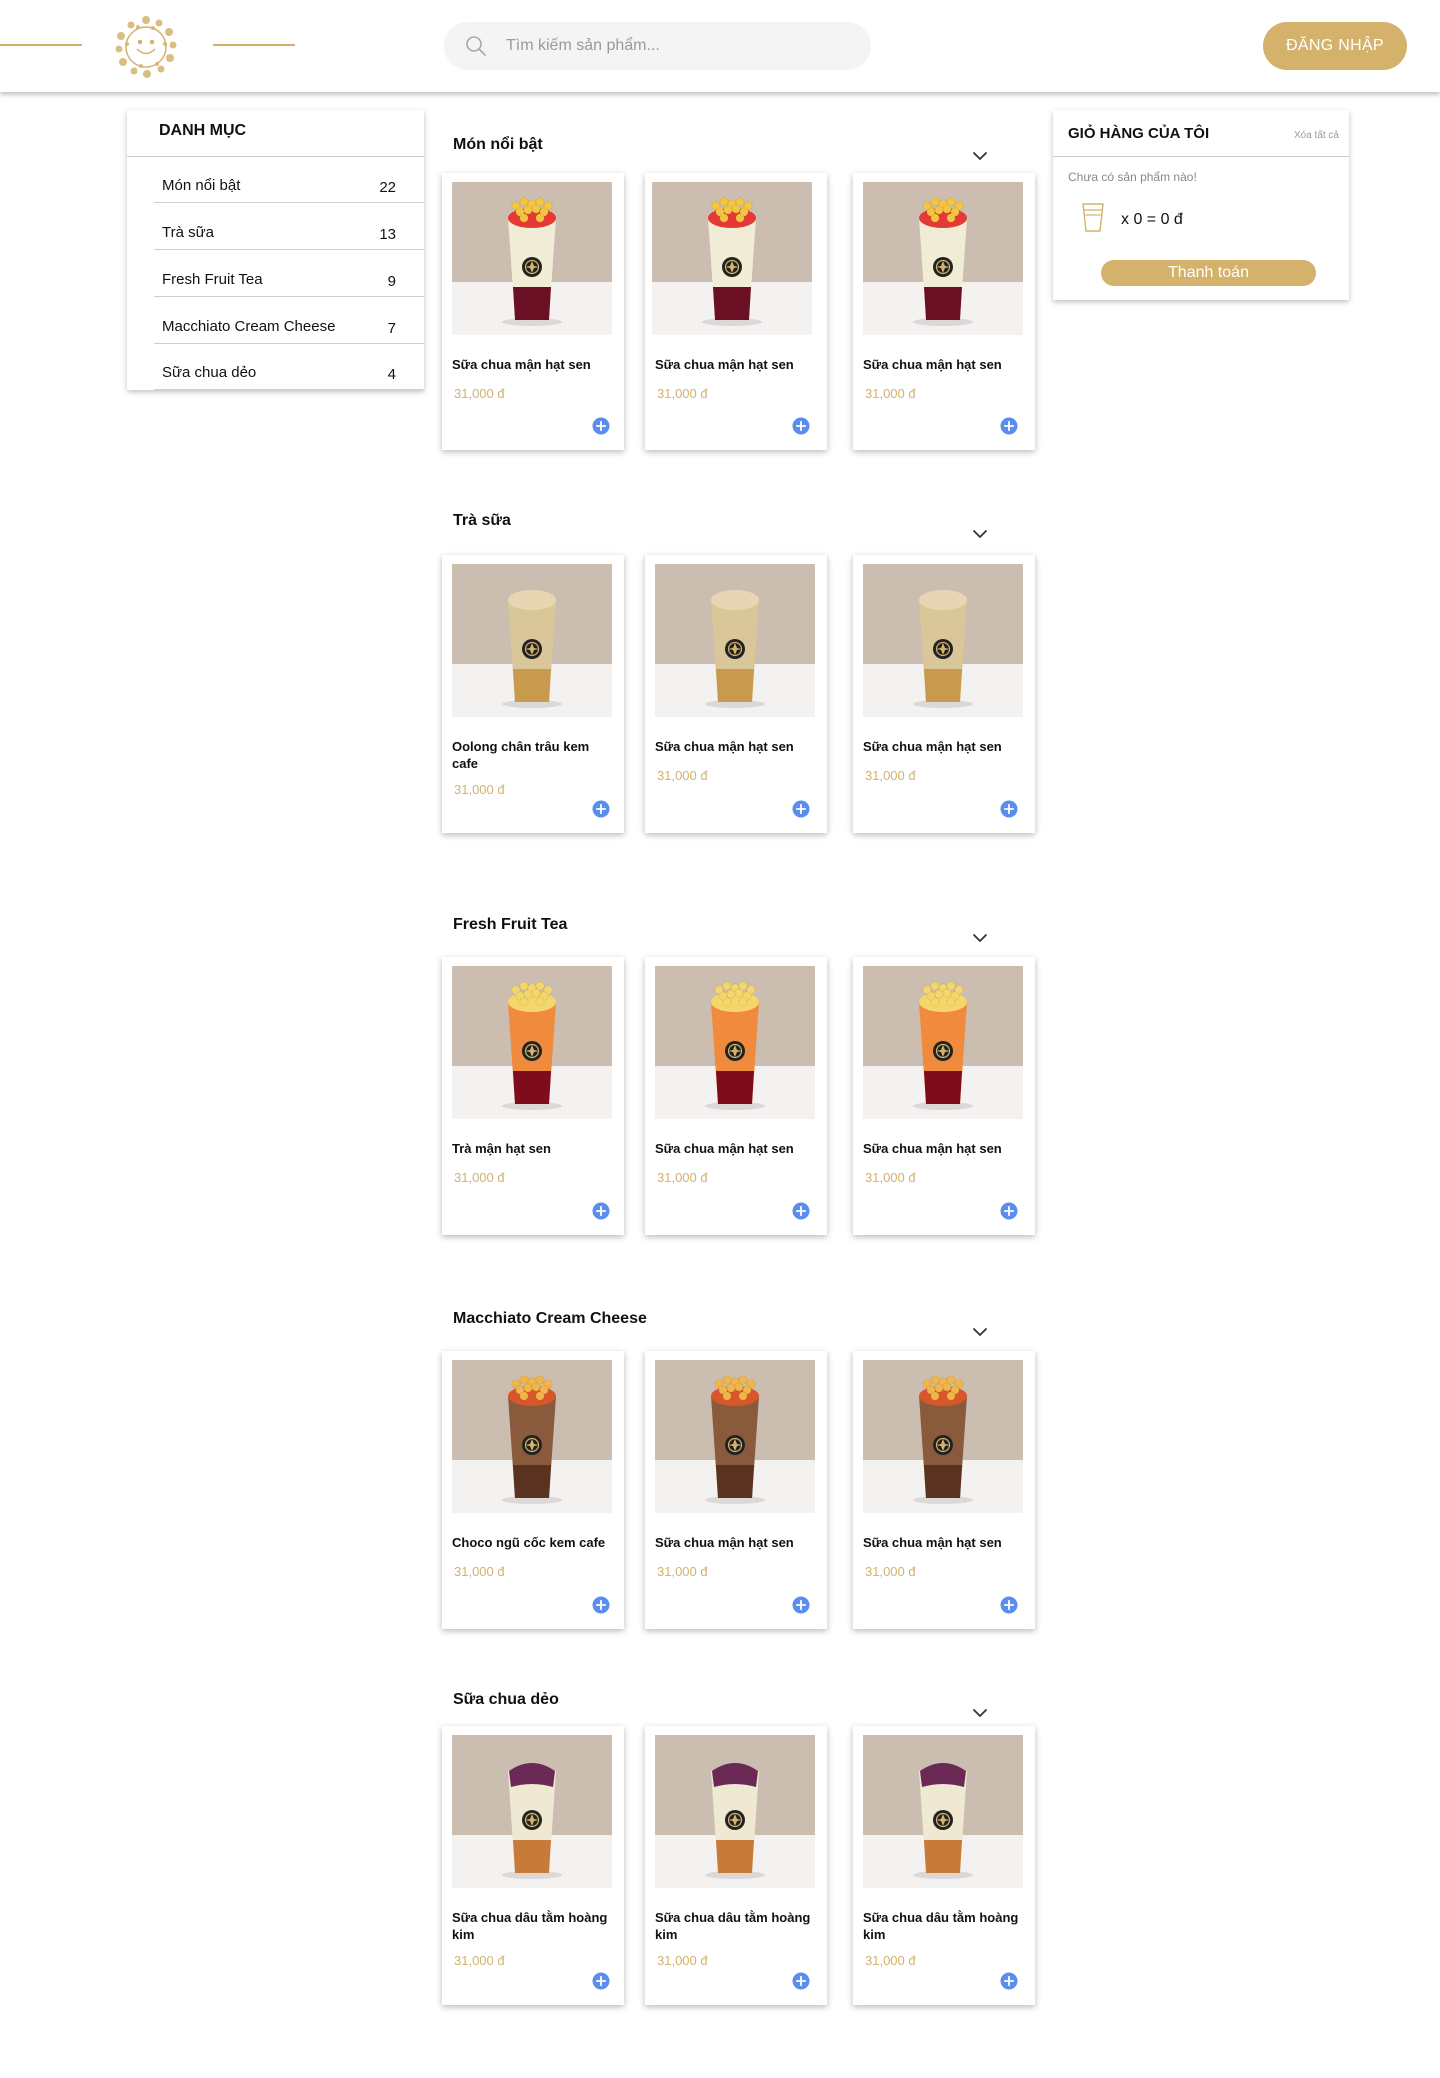 This screenshot has height=2078, width=1440. I want to click on product-name: Trà mận hạt sen, so click(501, 1148).